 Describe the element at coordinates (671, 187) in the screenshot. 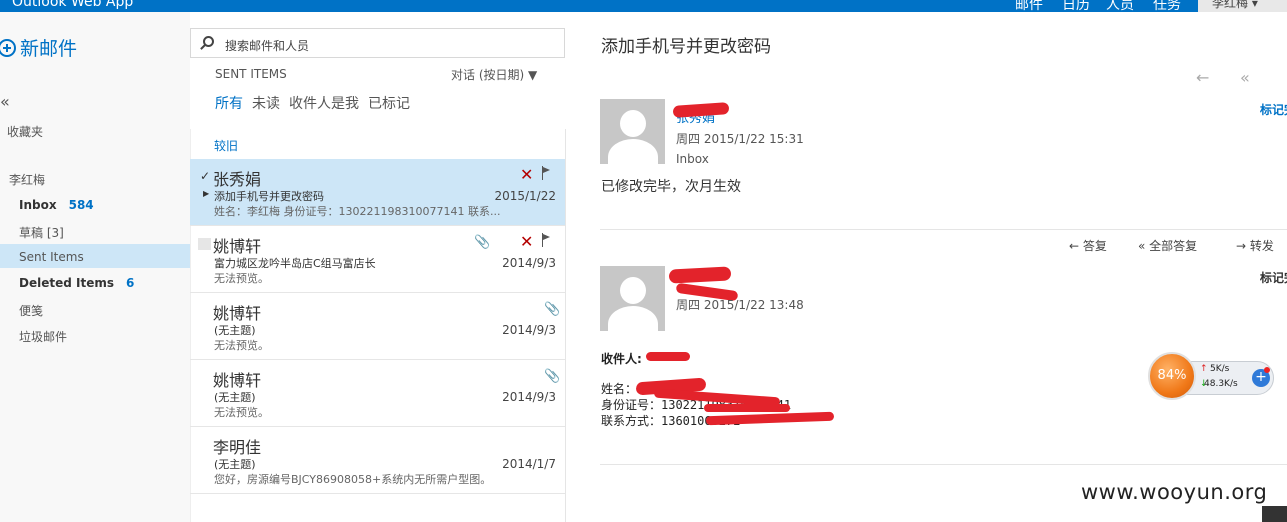

I see `message-body: 已修改完毕，次月生效` at that location.